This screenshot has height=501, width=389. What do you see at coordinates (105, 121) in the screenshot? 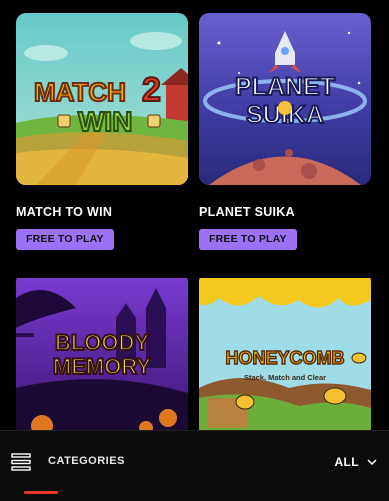
I see `win-logo-text: WIN` at bounding box center [105, 121].